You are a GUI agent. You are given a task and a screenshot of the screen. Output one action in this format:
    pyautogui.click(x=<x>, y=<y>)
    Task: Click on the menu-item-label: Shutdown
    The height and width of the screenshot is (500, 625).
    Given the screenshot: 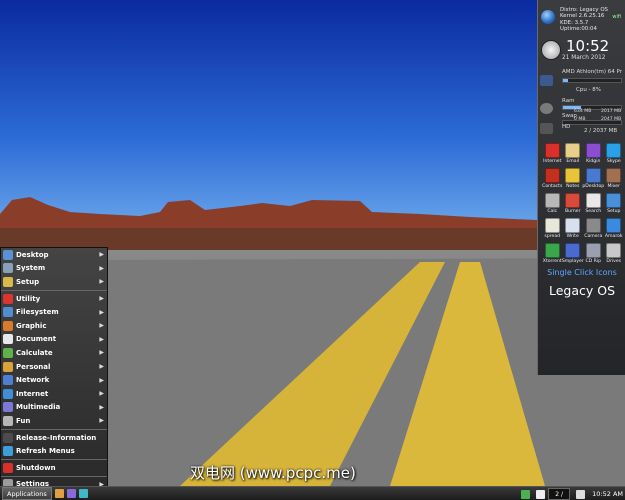 What is the action you would take?
    pyautogui.click(x=36, y=467)
    